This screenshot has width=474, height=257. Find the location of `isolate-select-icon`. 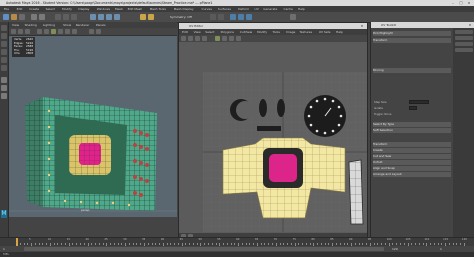

isolate-select-icon is located at coordinates (91, 31).